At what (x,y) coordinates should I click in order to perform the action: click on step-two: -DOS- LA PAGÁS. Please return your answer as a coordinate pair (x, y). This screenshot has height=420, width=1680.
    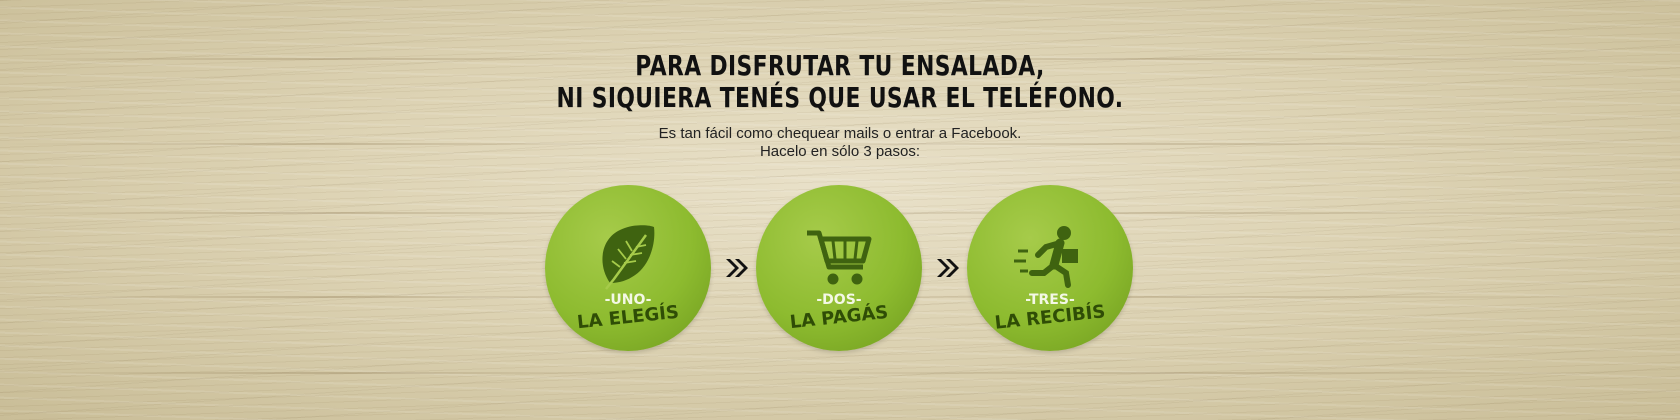
    Looking at the image, I should click on (839, 268).